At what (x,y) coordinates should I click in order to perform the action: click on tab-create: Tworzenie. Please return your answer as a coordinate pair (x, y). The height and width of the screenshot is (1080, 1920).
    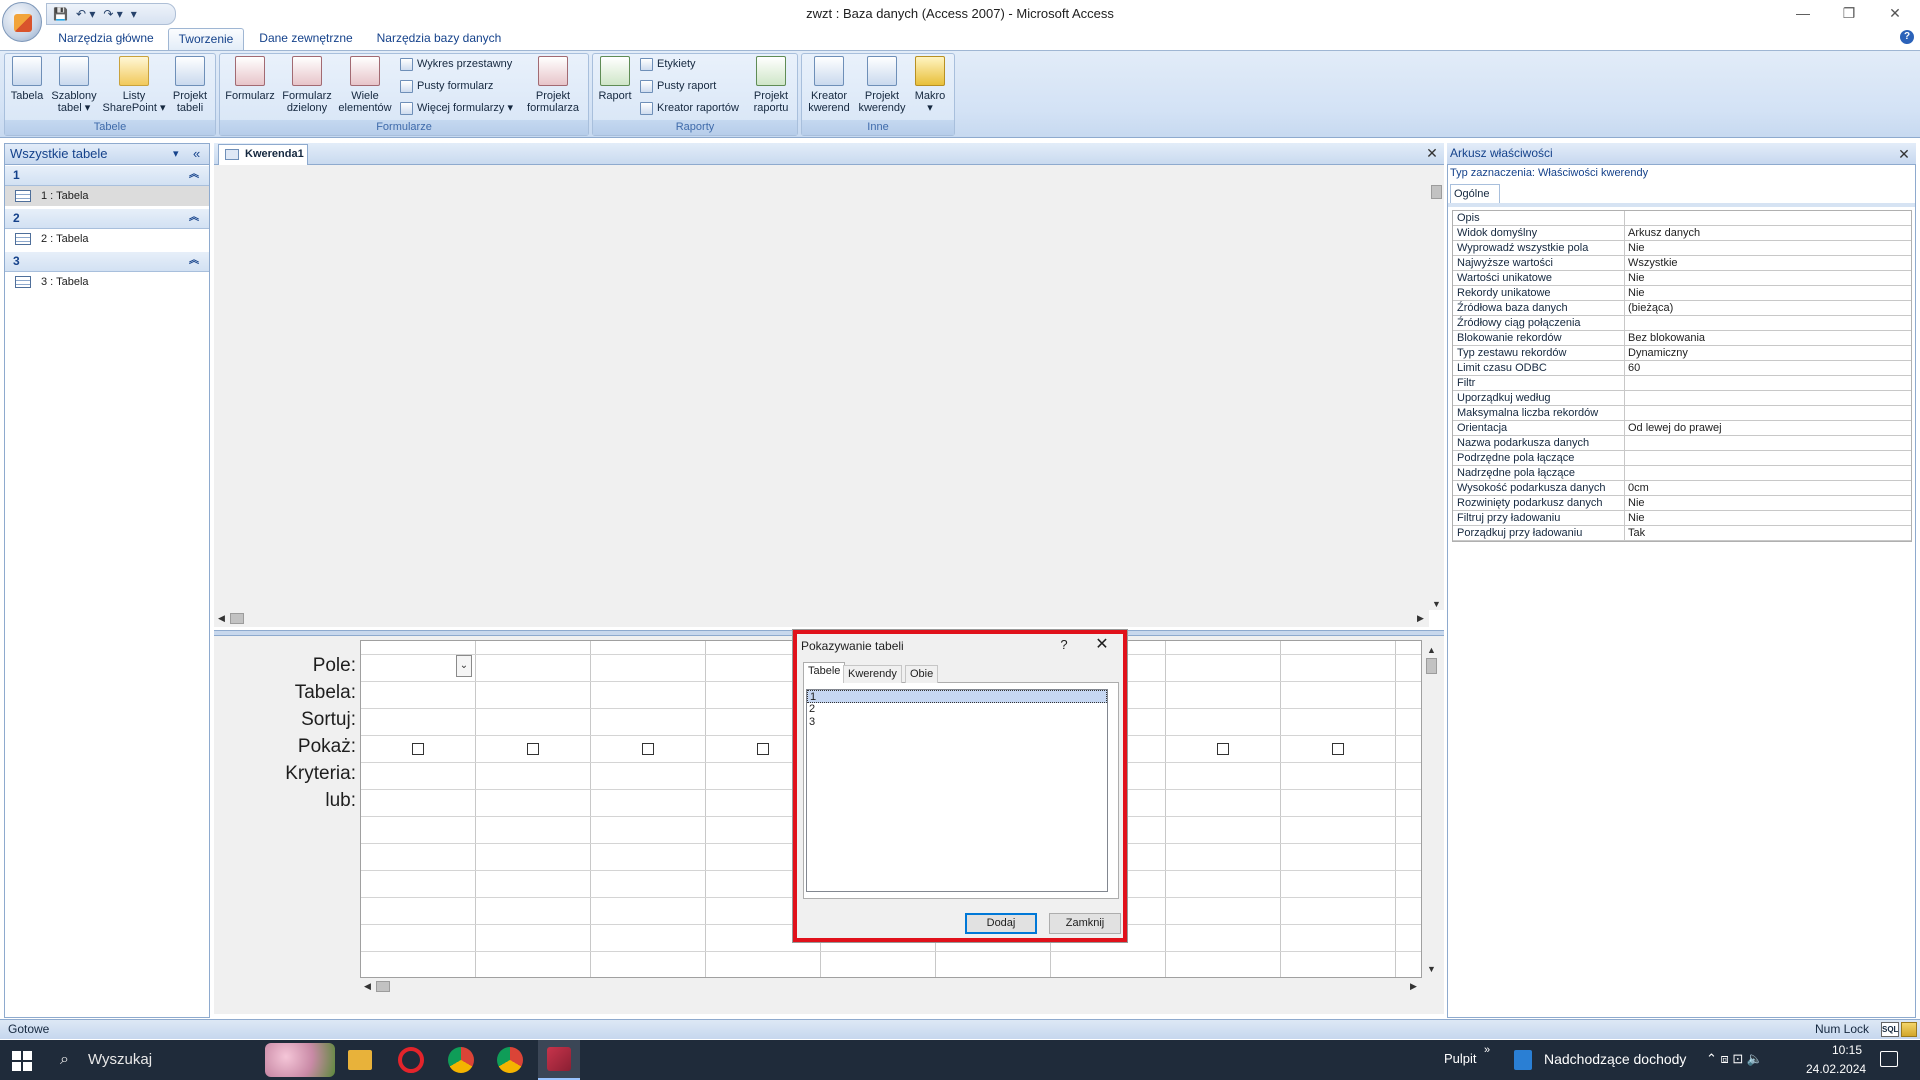
    Looking at the image, I should click on (206, 39).